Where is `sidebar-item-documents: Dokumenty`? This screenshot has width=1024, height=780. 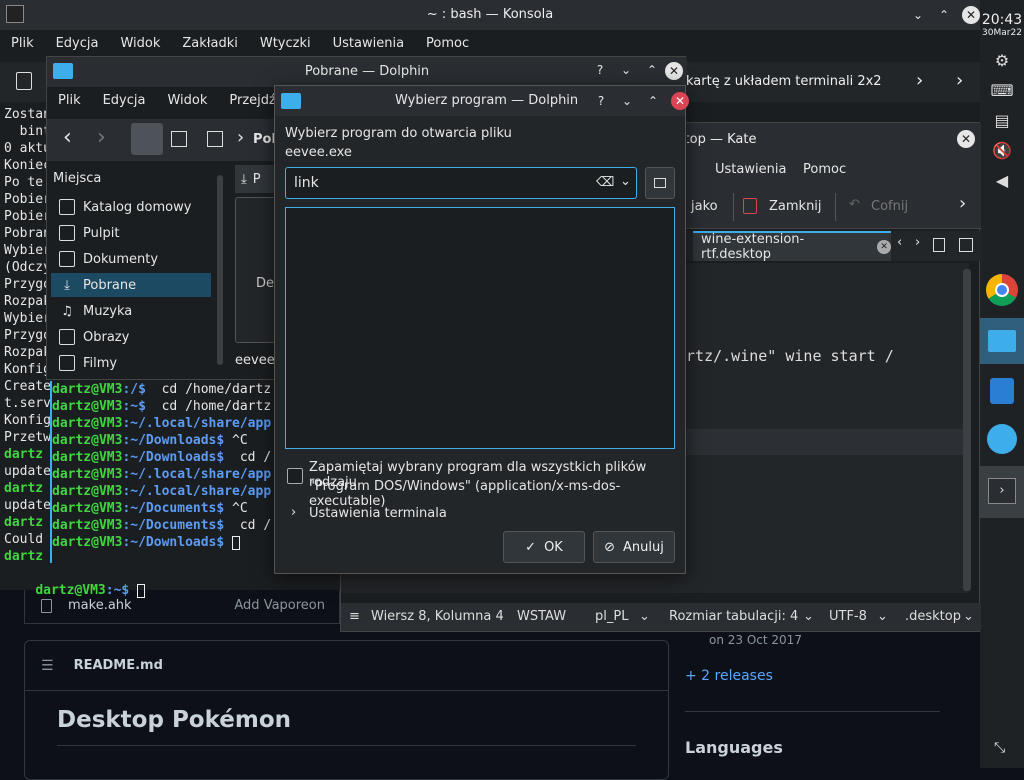 sidebar-item-documents: Dokumenty is located at coordinates (131, 259).